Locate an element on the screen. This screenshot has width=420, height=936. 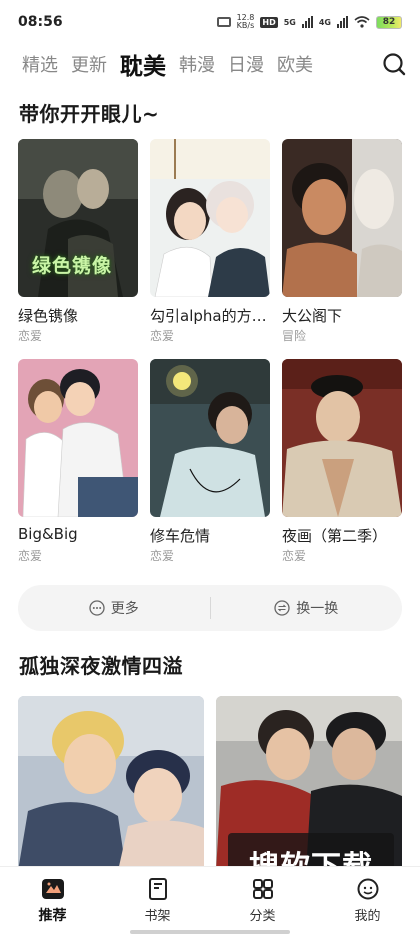
comic-cover: 绿色镌像 is located at coordinates (78, 218).